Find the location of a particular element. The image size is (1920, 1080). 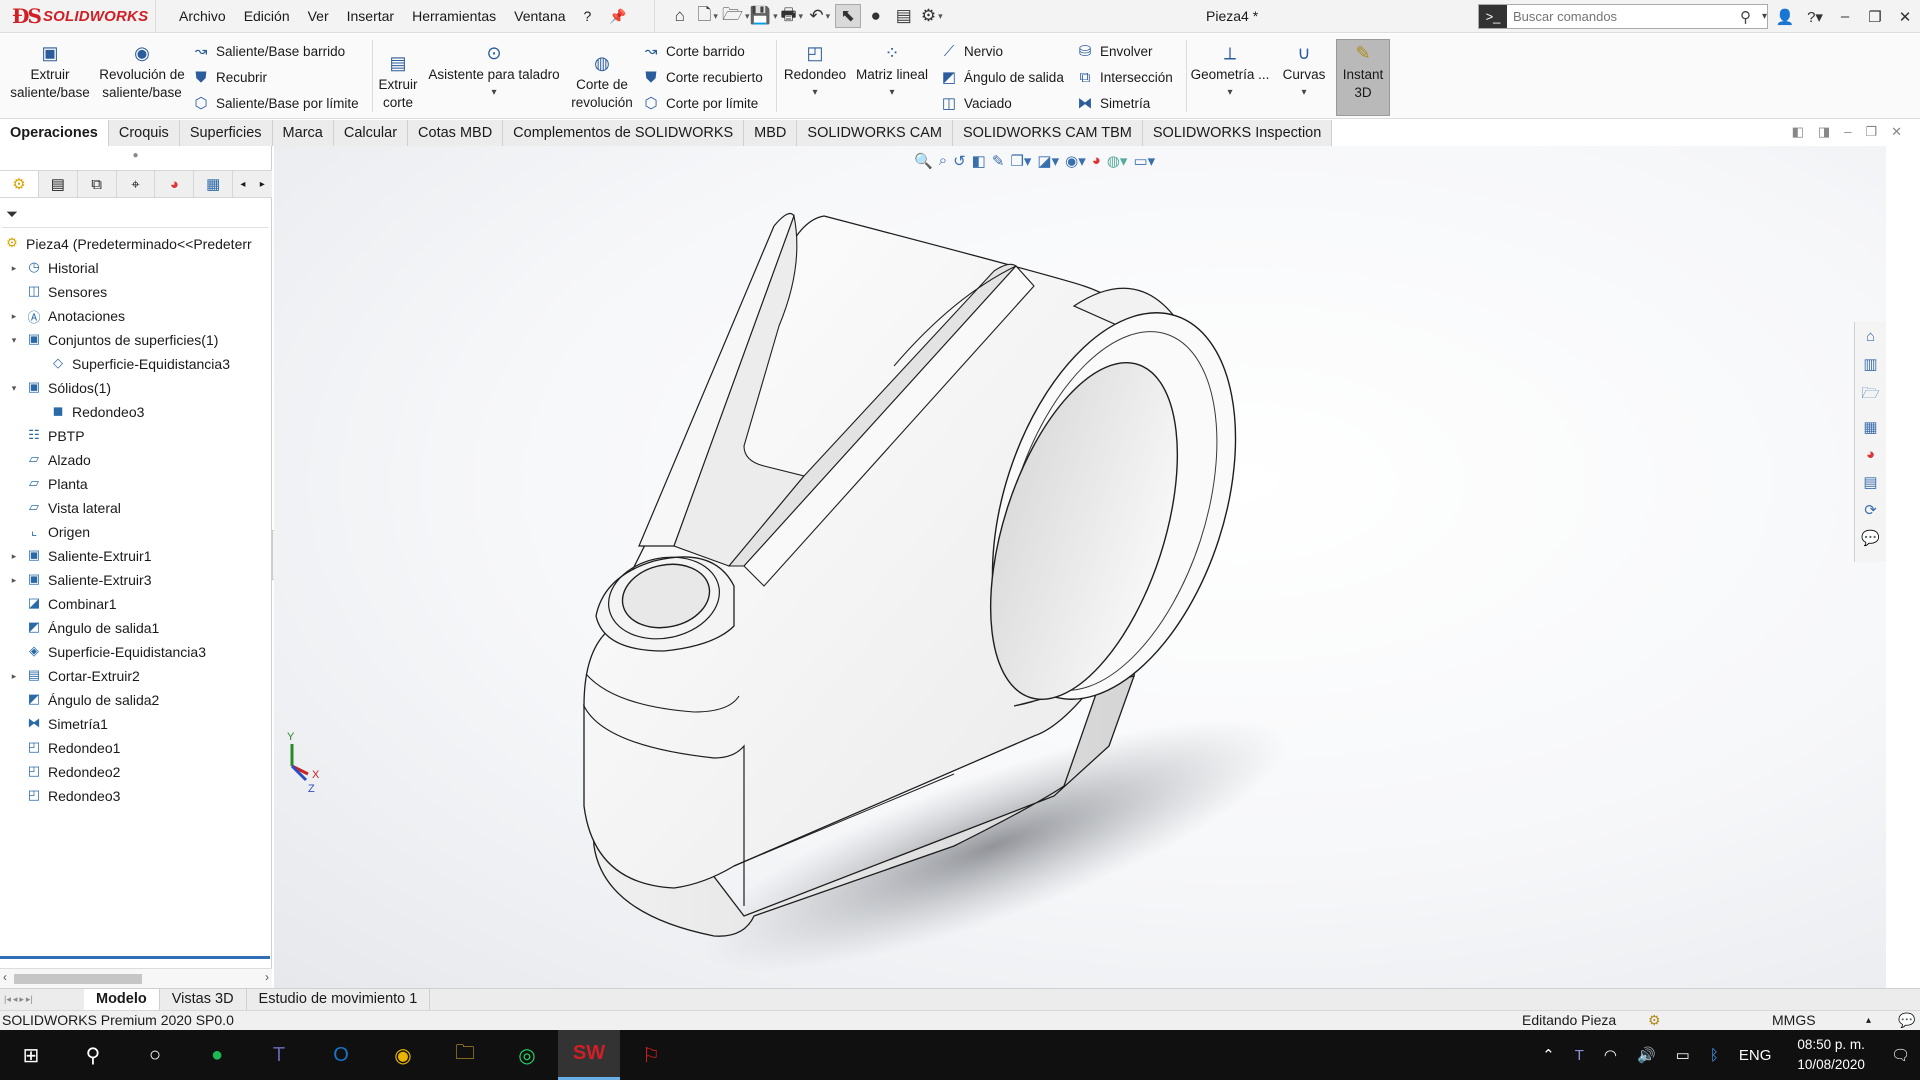

select-cursor-icon: ⬉ is located at coordinates (847, 16).